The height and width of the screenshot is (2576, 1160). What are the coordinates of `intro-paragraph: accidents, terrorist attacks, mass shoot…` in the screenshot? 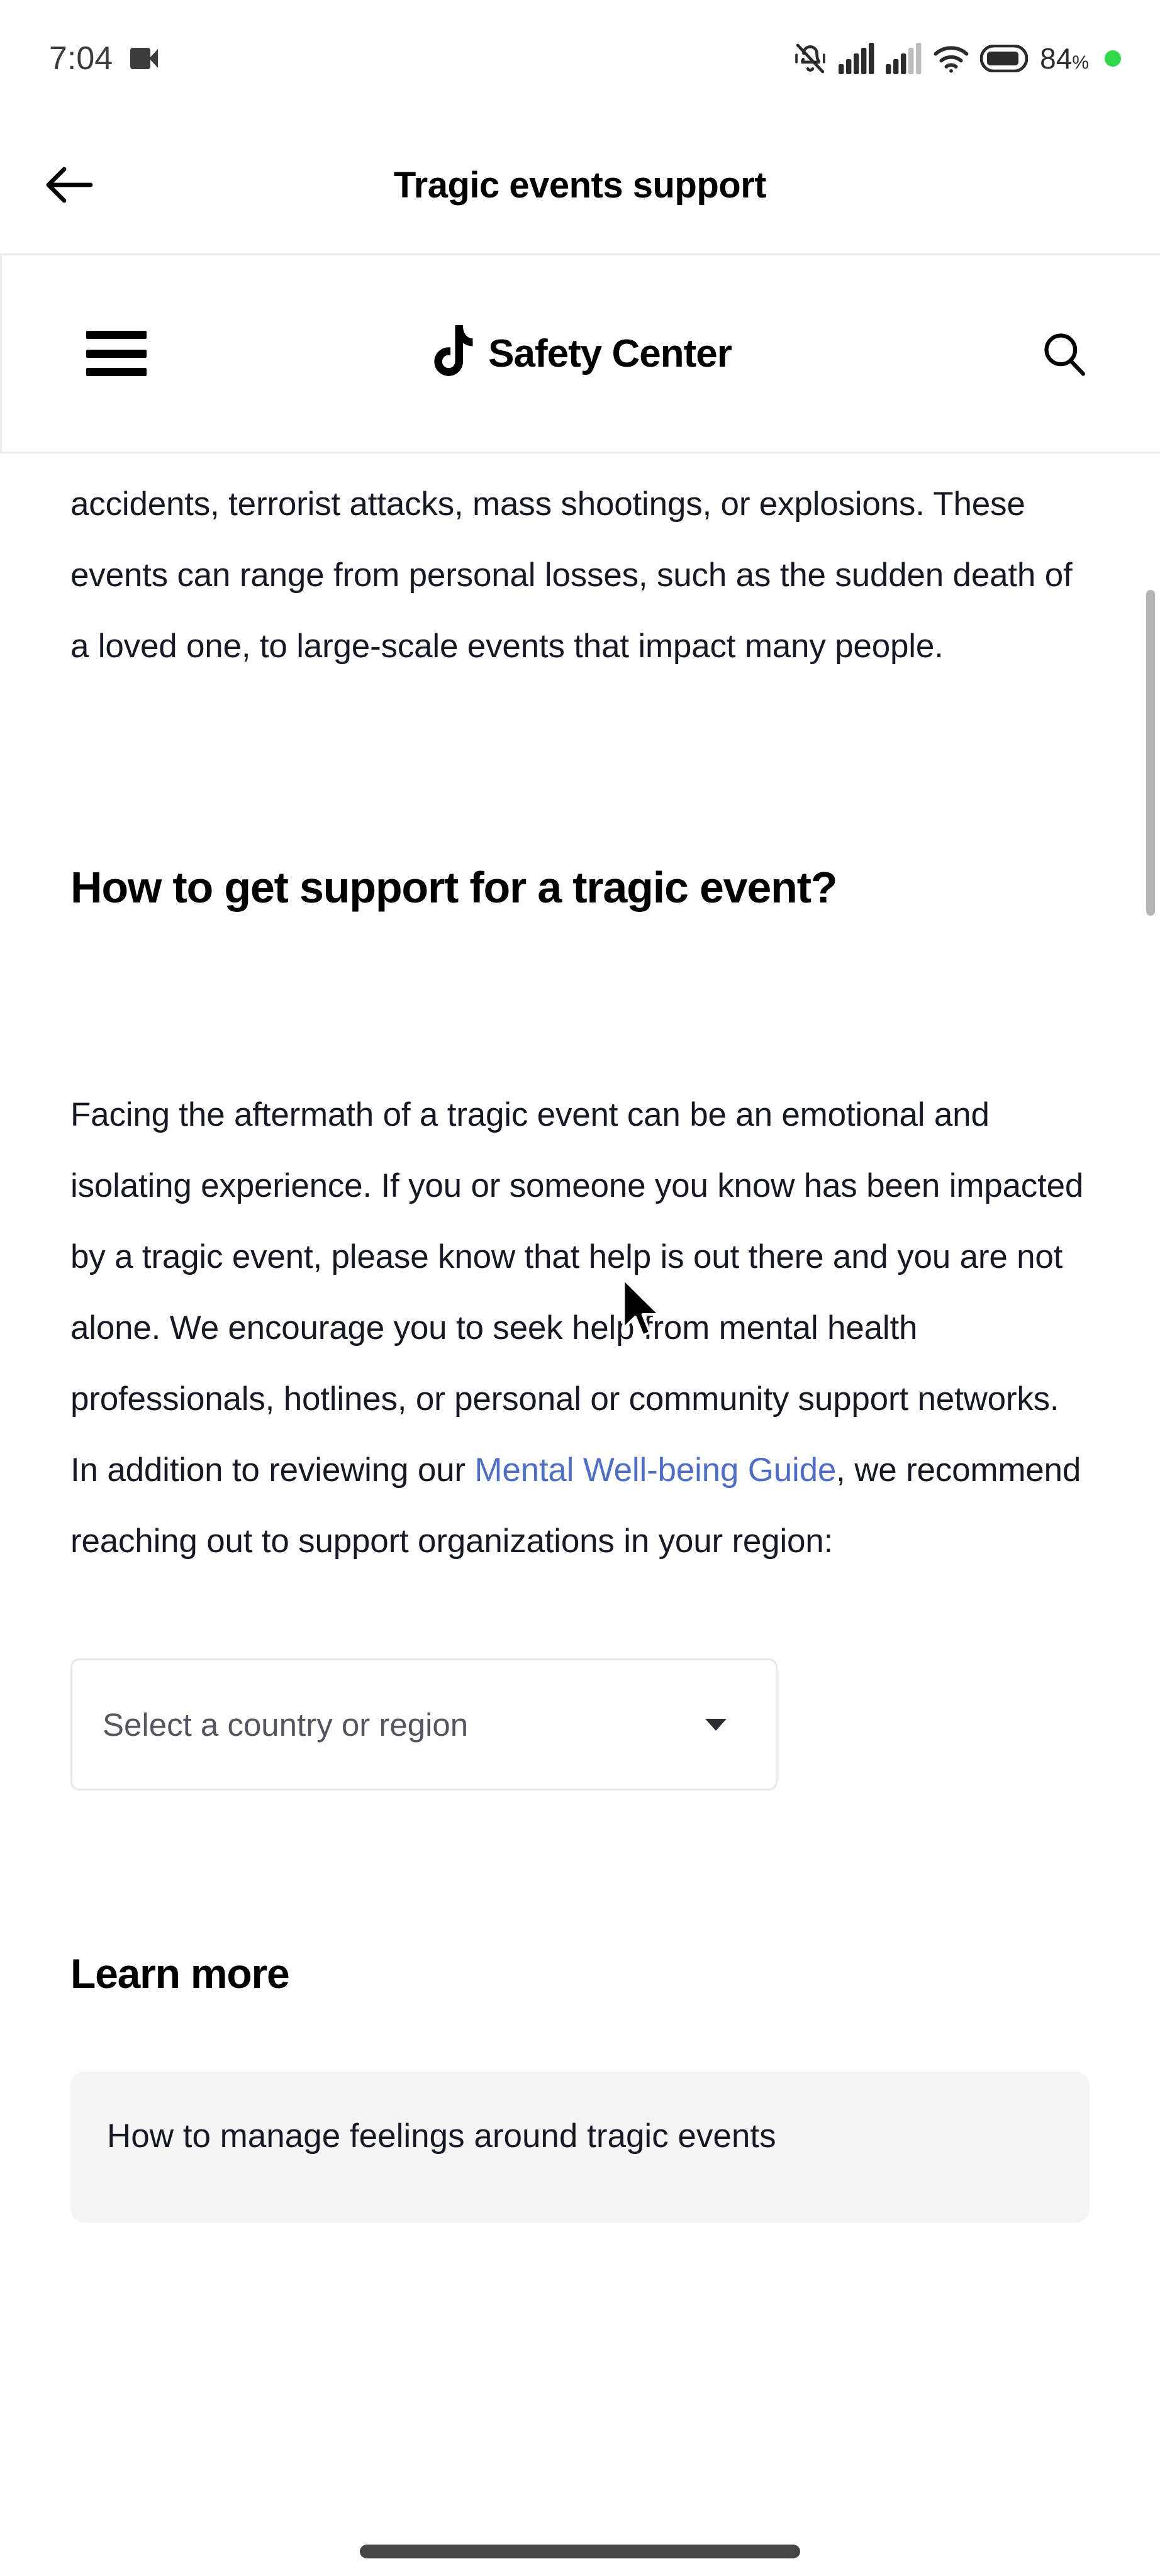 It's located at (571, 575).